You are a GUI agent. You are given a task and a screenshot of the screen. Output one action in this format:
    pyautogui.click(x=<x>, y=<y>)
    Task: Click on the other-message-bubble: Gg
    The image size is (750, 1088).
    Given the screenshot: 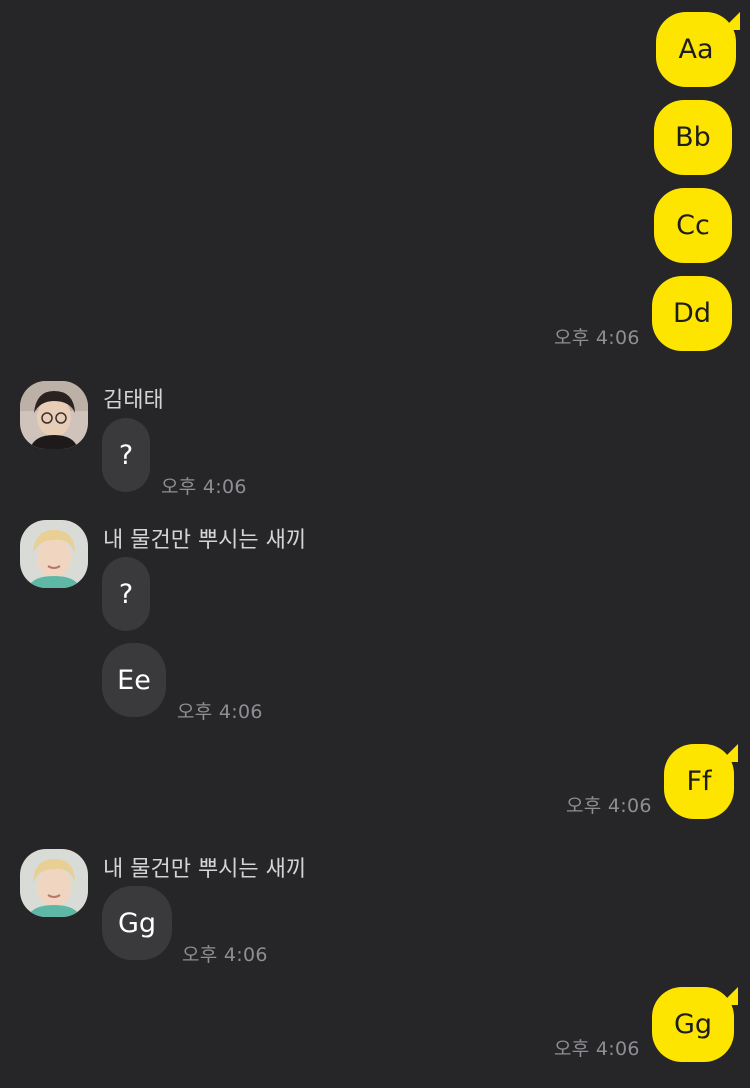 What is the action you would take?
    pyautogui.click(x=137, y=923)
    